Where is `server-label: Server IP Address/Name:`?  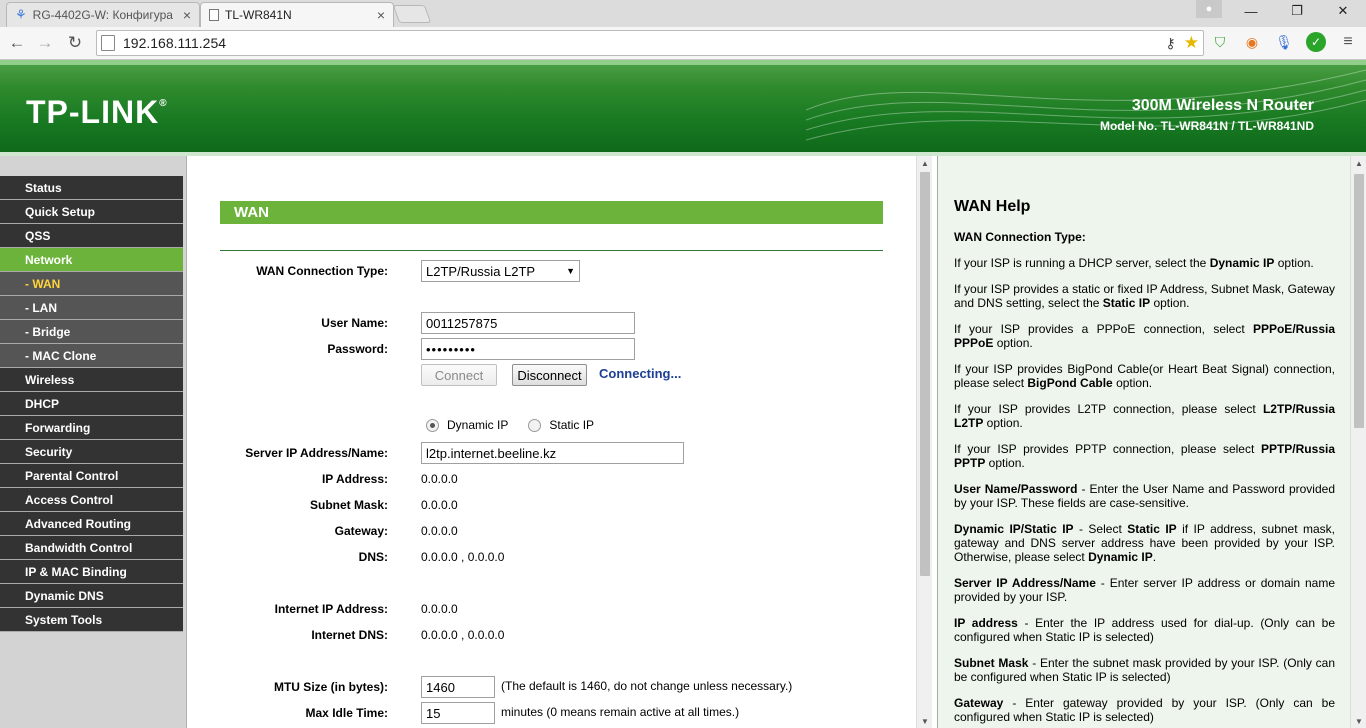 server-label: Server IP Address/Name: is located at coordinates (316, 453).